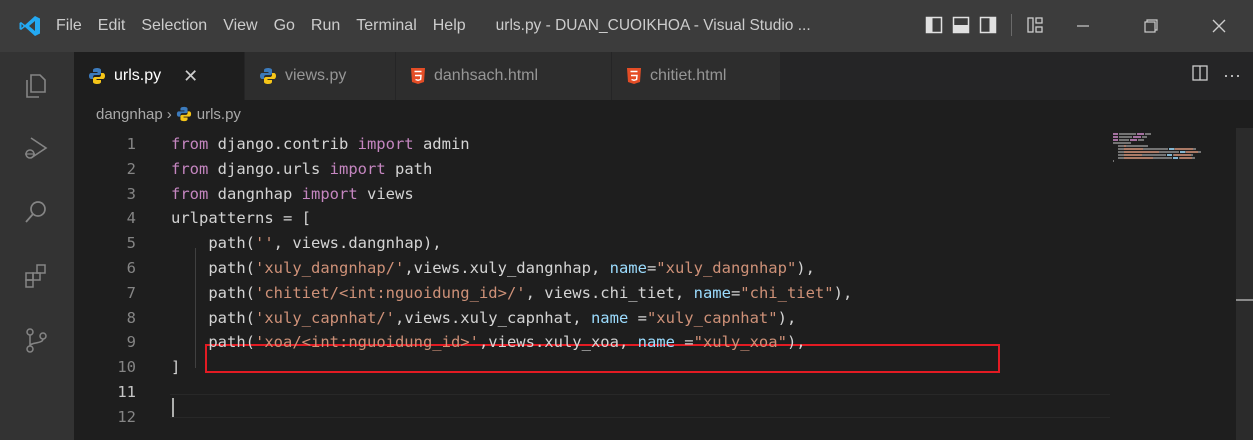 Image resolution: width=1253 pixels, height=440 pixels. What do you see at coordinates (486, 75) in the screenshot?
I see `tab-label: danhsach.html` at bounding box center [486, 75].